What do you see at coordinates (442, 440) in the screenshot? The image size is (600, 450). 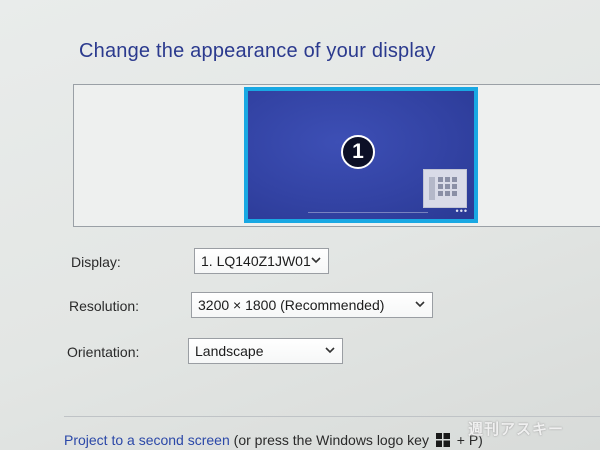 I see `windows-logo-icon` at bounding box center [442, 440].